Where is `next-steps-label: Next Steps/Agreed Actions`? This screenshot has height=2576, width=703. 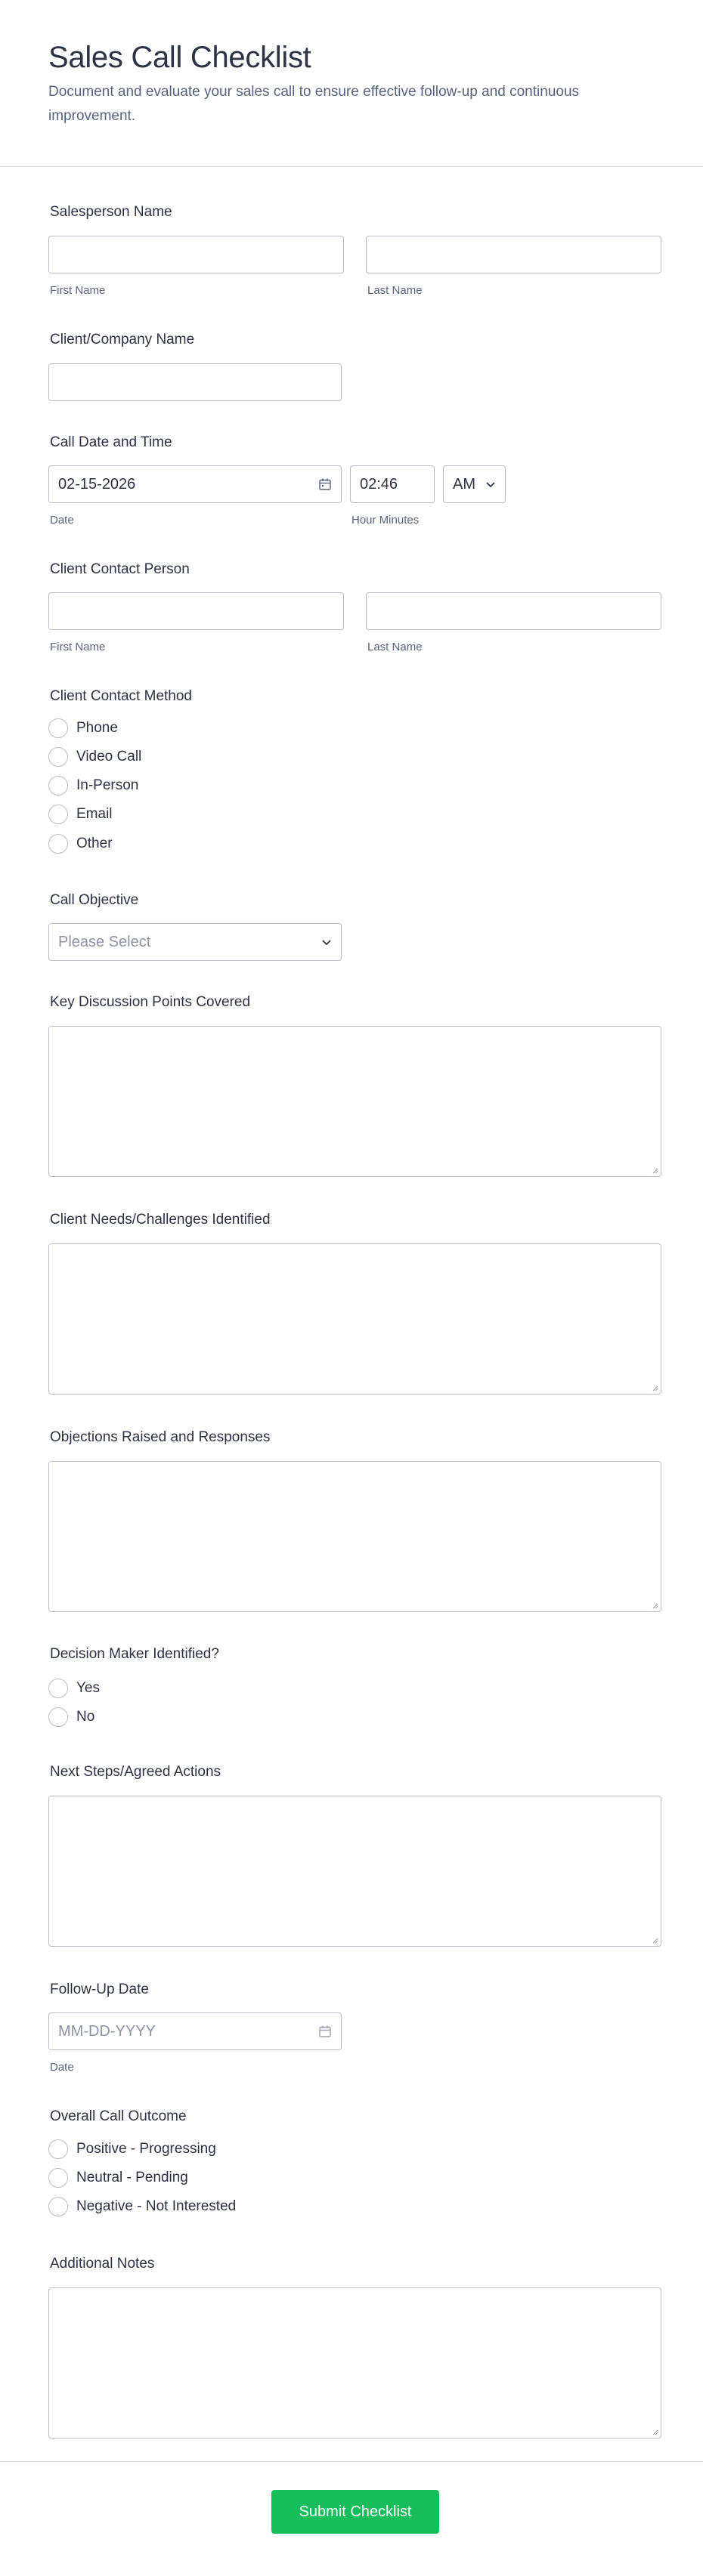 next-steps-label: Next Steps/Agreed Actions is located at coordinates (135, 1772).